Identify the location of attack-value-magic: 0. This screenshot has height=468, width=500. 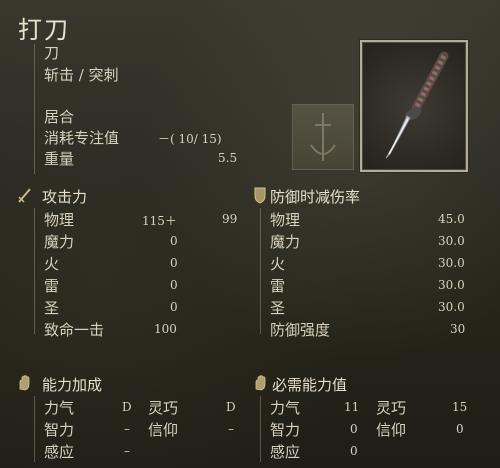
(174, 241).